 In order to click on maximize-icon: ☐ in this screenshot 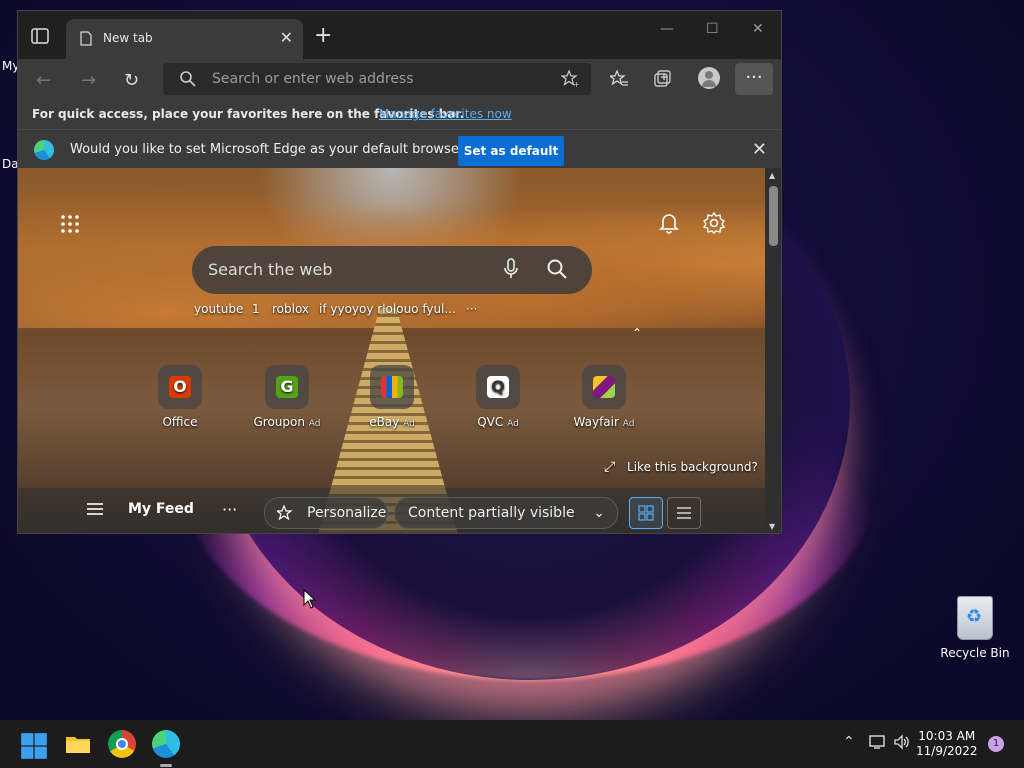, I will do `click(712, 29)`.